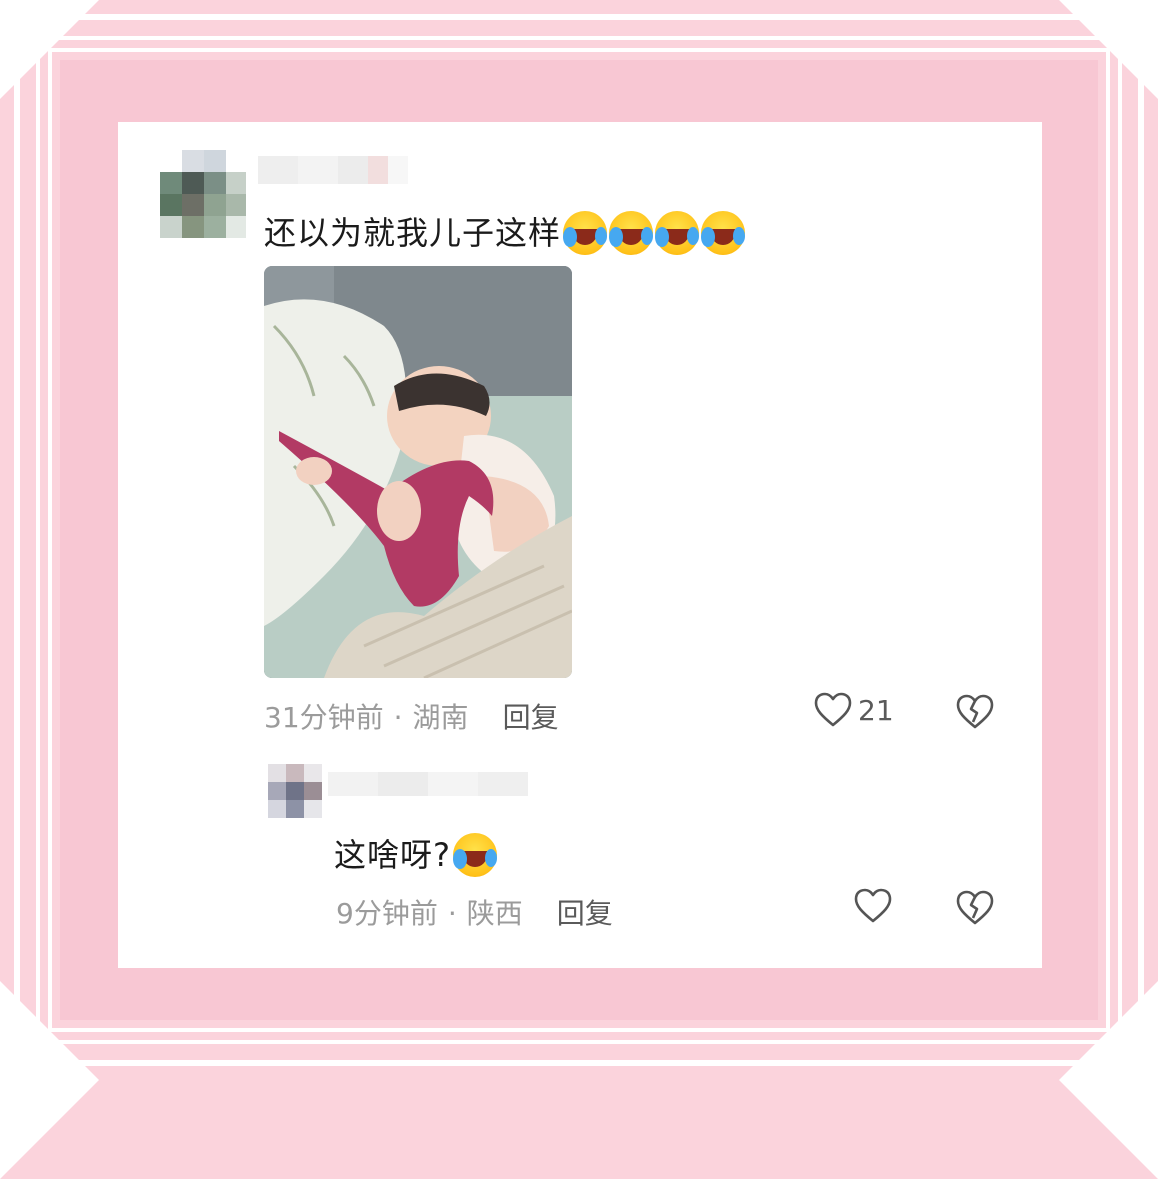 This screenshot has width=1158, height=1179. I want to click on comment-text: 这啥呀?, so click(415, 854).